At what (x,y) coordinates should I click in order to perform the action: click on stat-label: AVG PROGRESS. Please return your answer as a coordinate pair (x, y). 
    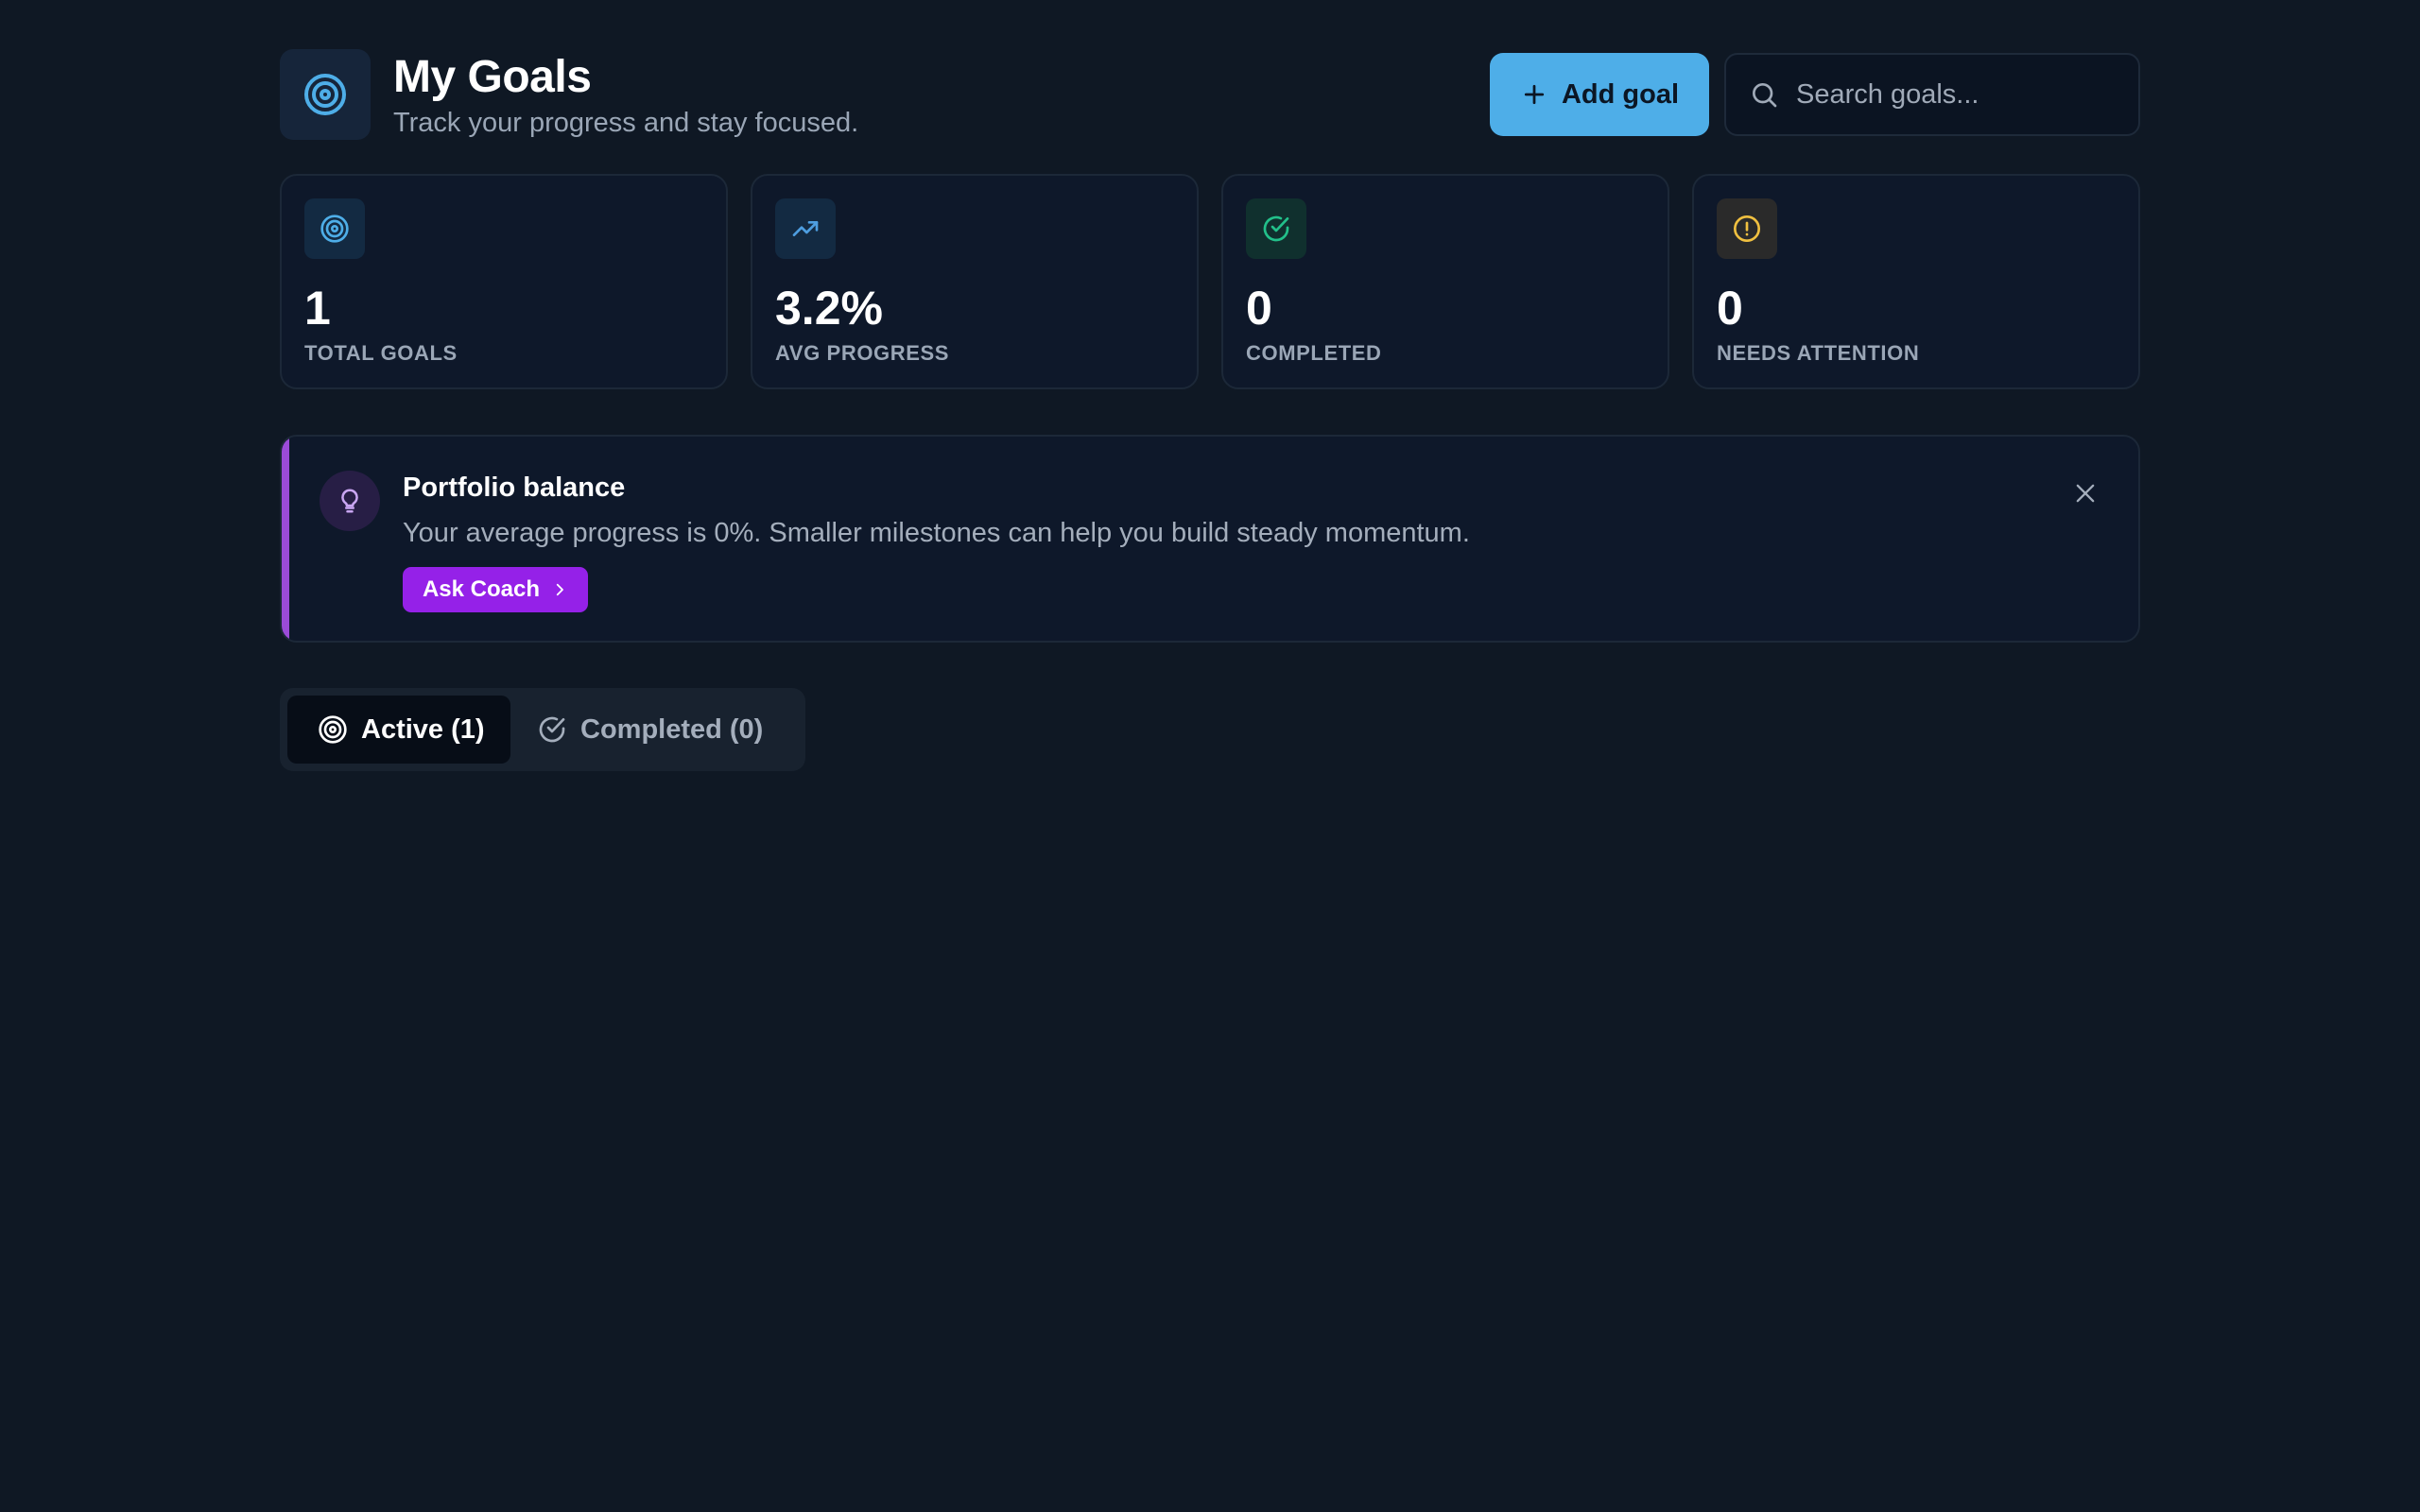
    Looking at the image, I should click on (863, 353).